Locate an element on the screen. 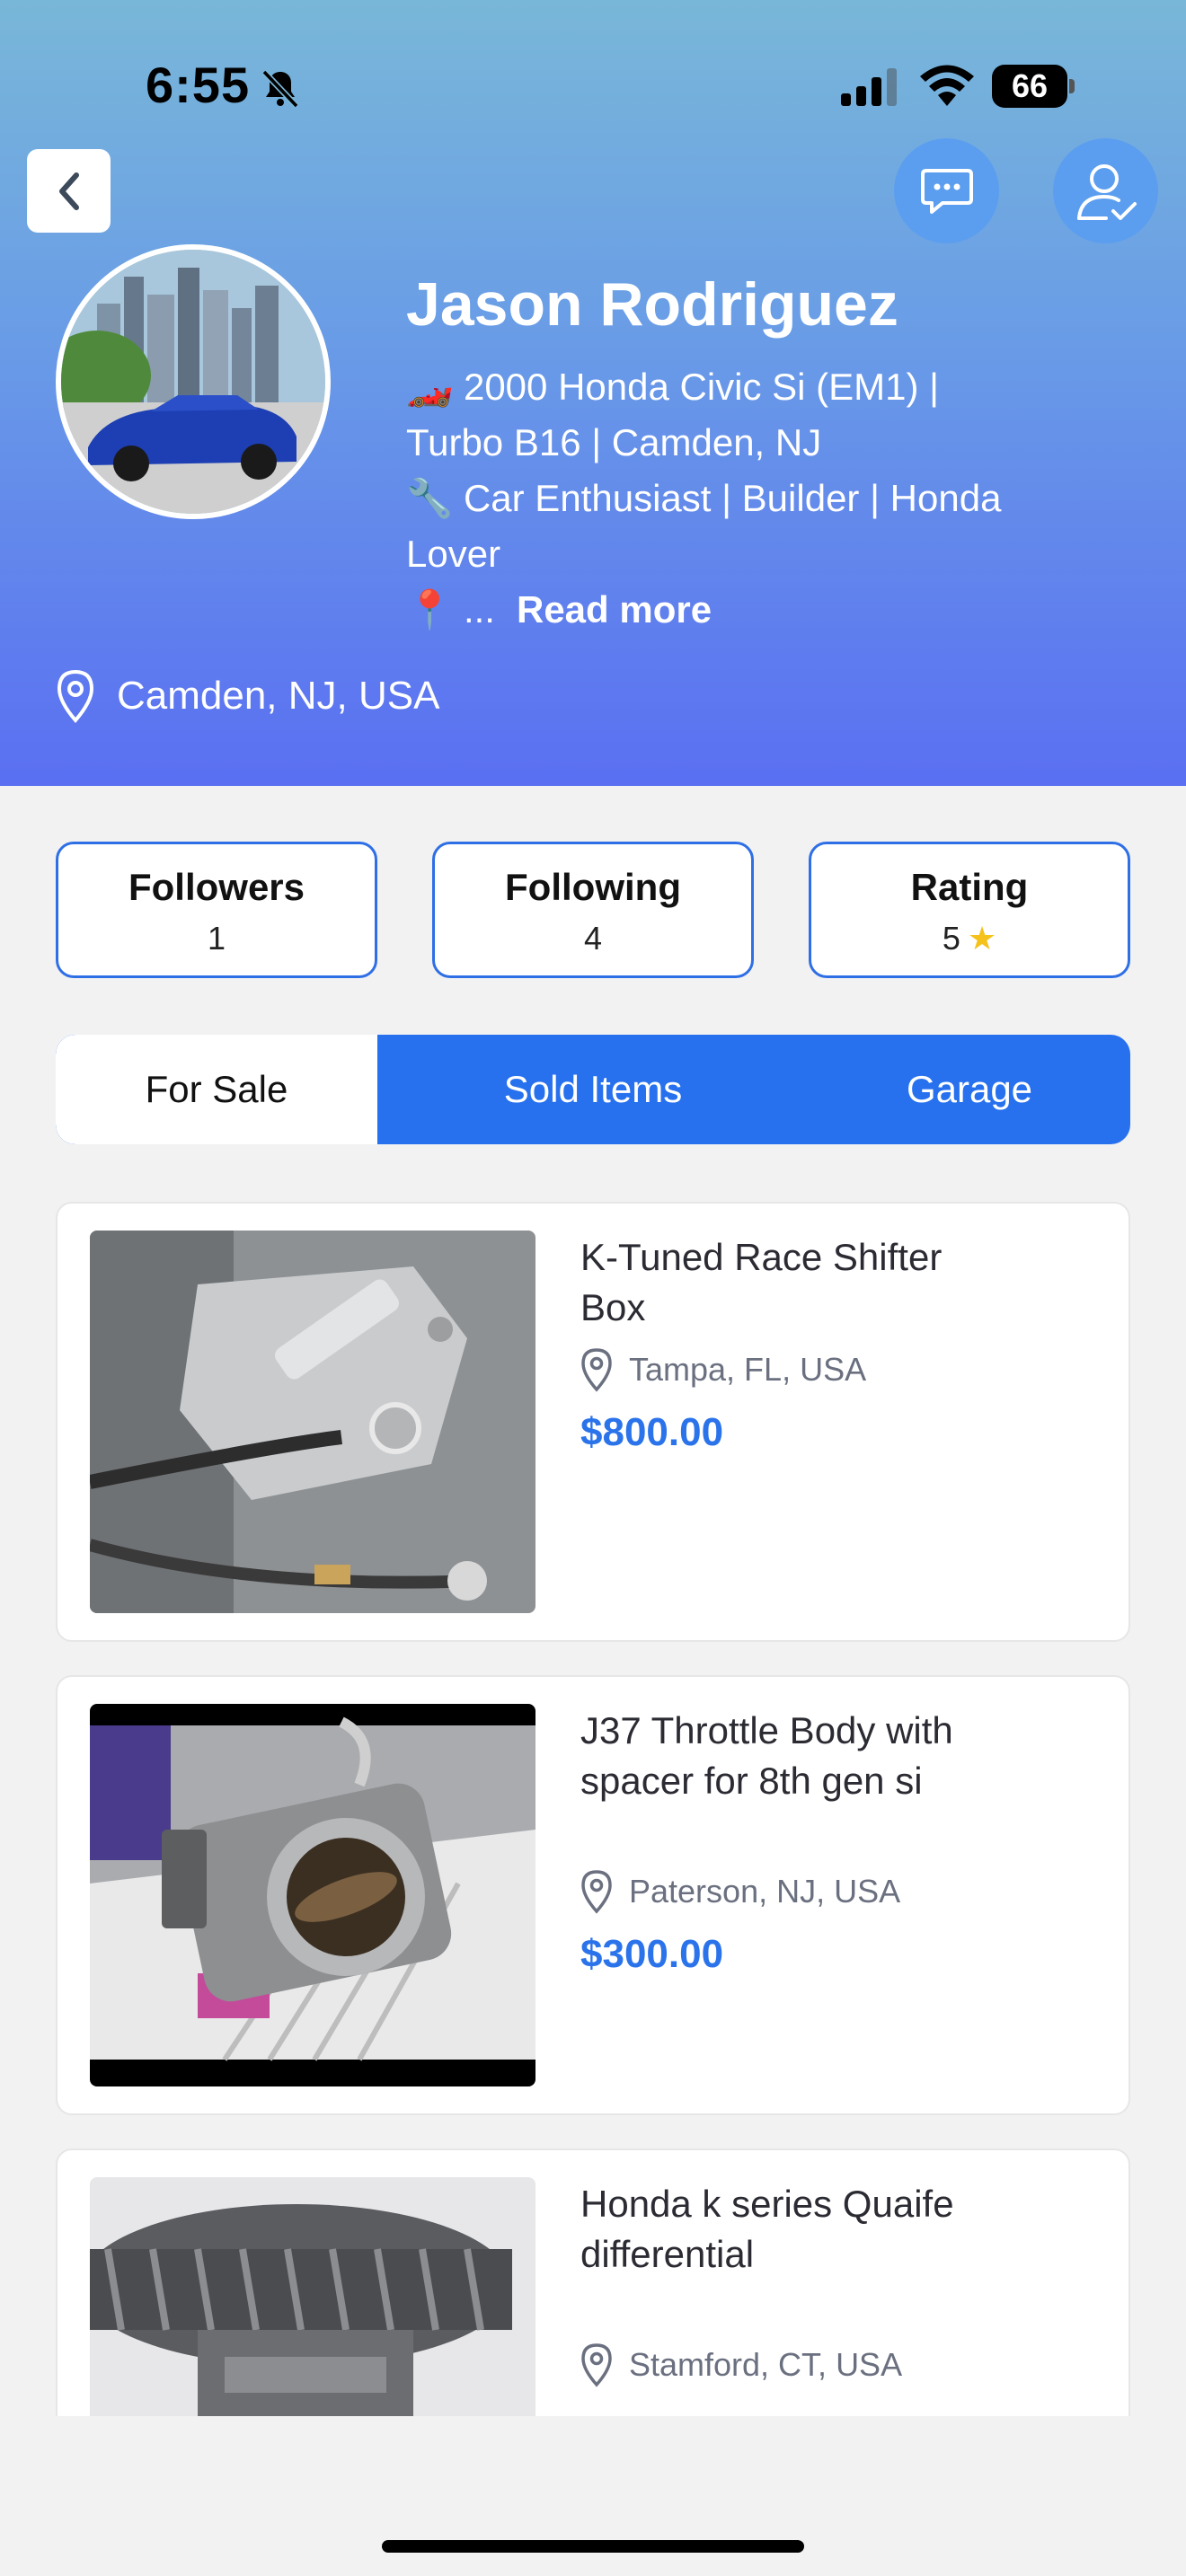 This screenshot has width=1186, height=2576. shifter-box-photo is located at coordinates (312, 1422).